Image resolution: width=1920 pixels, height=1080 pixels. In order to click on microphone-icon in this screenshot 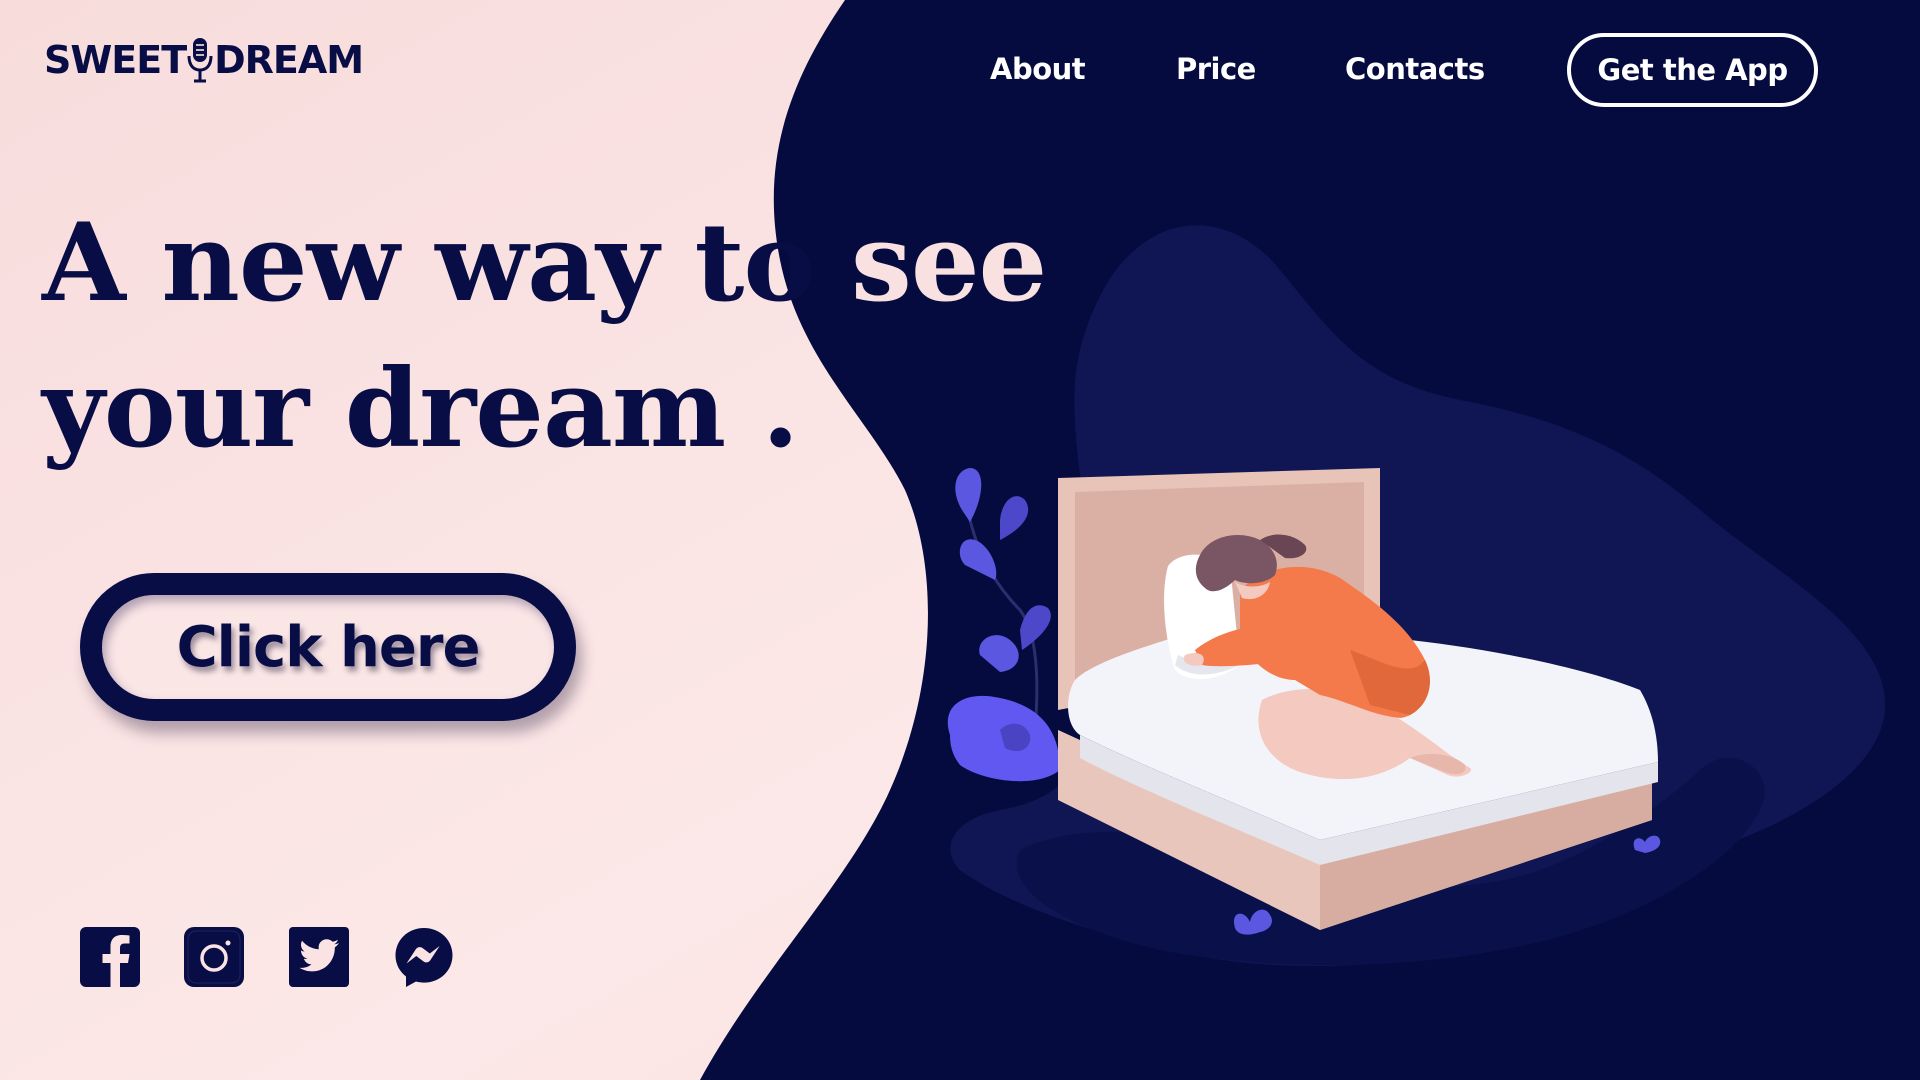, I will do `click(200, 60)`.